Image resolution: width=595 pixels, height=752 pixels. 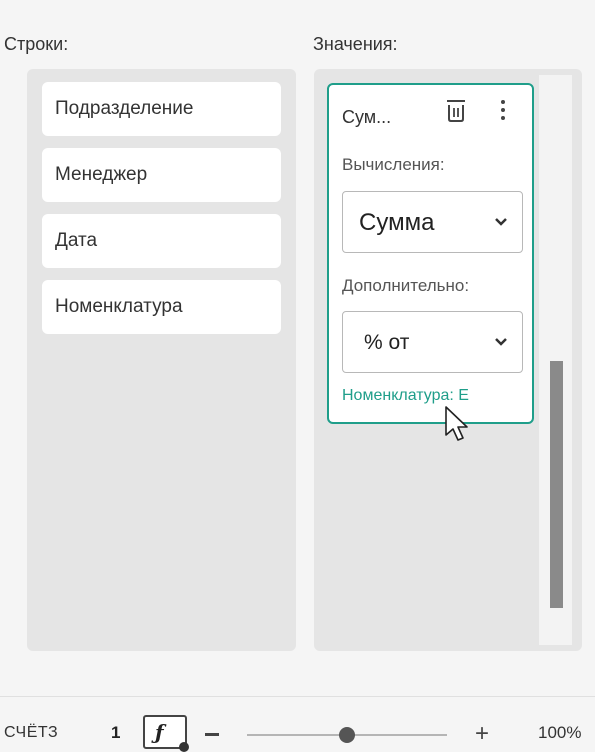 What do you see at coordinates (161, 175) in the screenshot?
I see `row-field-manager: Менеджер` at bounding box center [161, 175].